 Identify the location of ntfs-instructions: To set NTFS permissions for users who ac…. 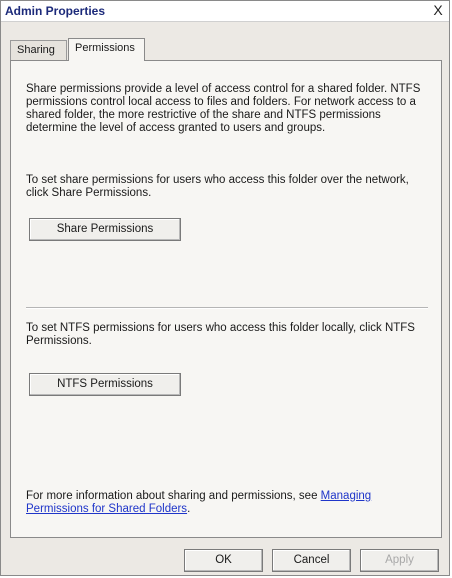
(220, 334).